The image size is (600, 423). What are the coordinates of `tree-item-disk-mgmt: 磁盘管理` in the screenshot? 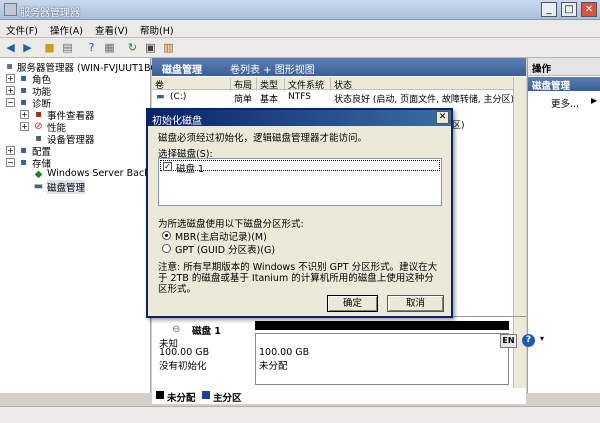 It's located at (66, 187).